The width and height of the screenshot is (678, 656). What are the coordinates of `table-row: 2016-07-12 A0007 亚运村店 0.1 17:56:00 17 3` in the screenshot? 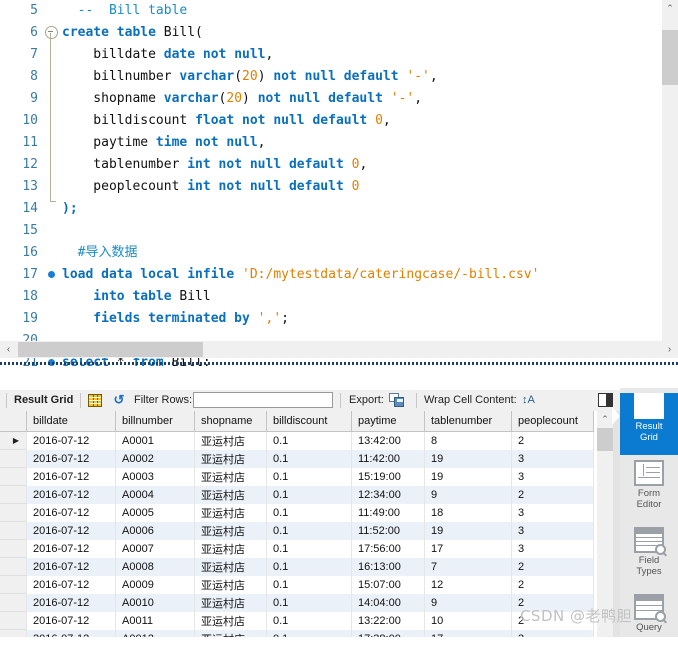 It's located at (297, 548).